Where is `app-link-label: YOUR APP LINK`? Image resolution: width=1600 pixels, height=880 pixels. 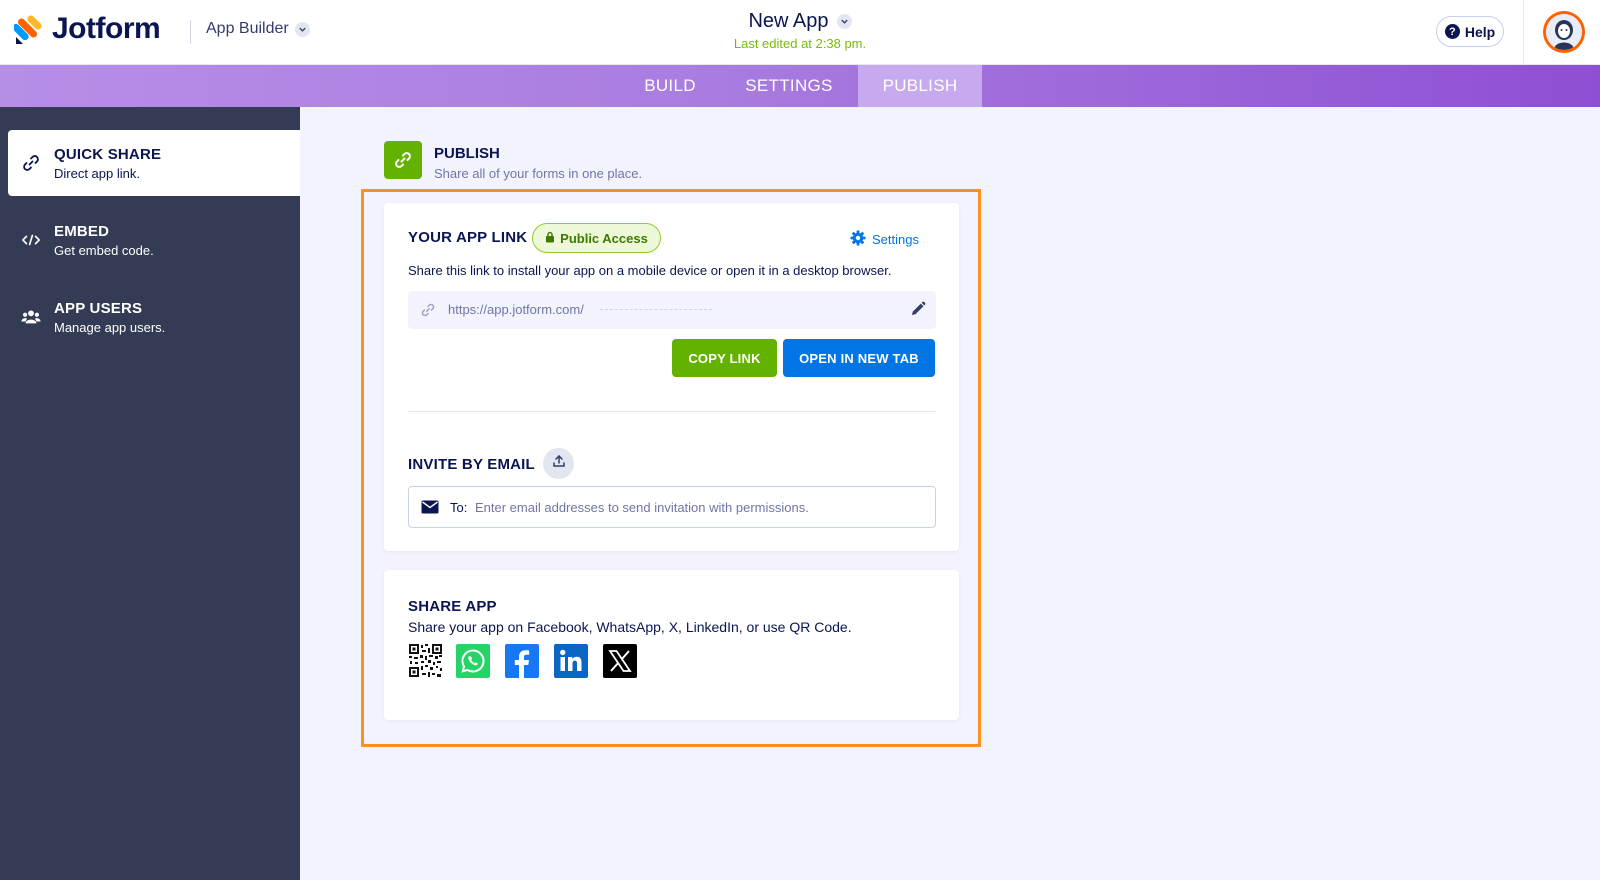 app-link-label: YOUR APP LINK is located at coordinates (468, 237).